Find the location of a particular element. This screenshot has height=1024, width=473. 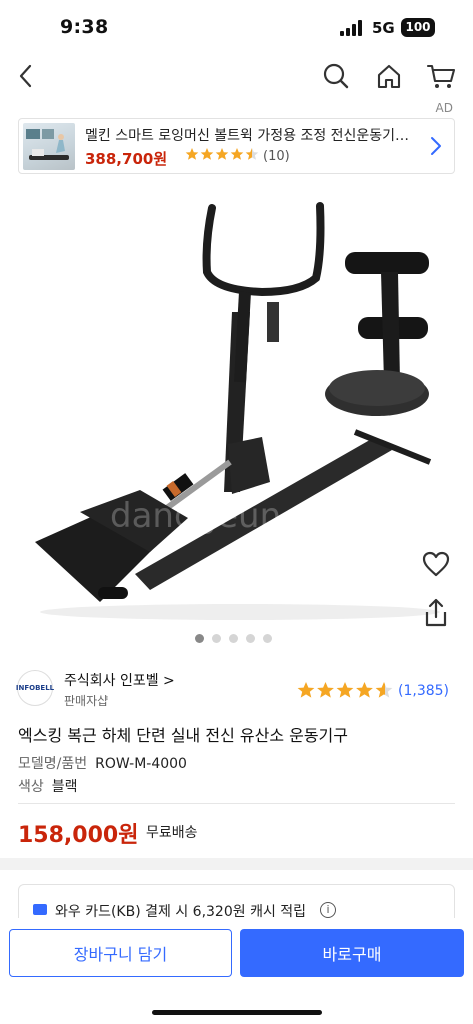

network-type: 5G is located at coordinates (383, 28).